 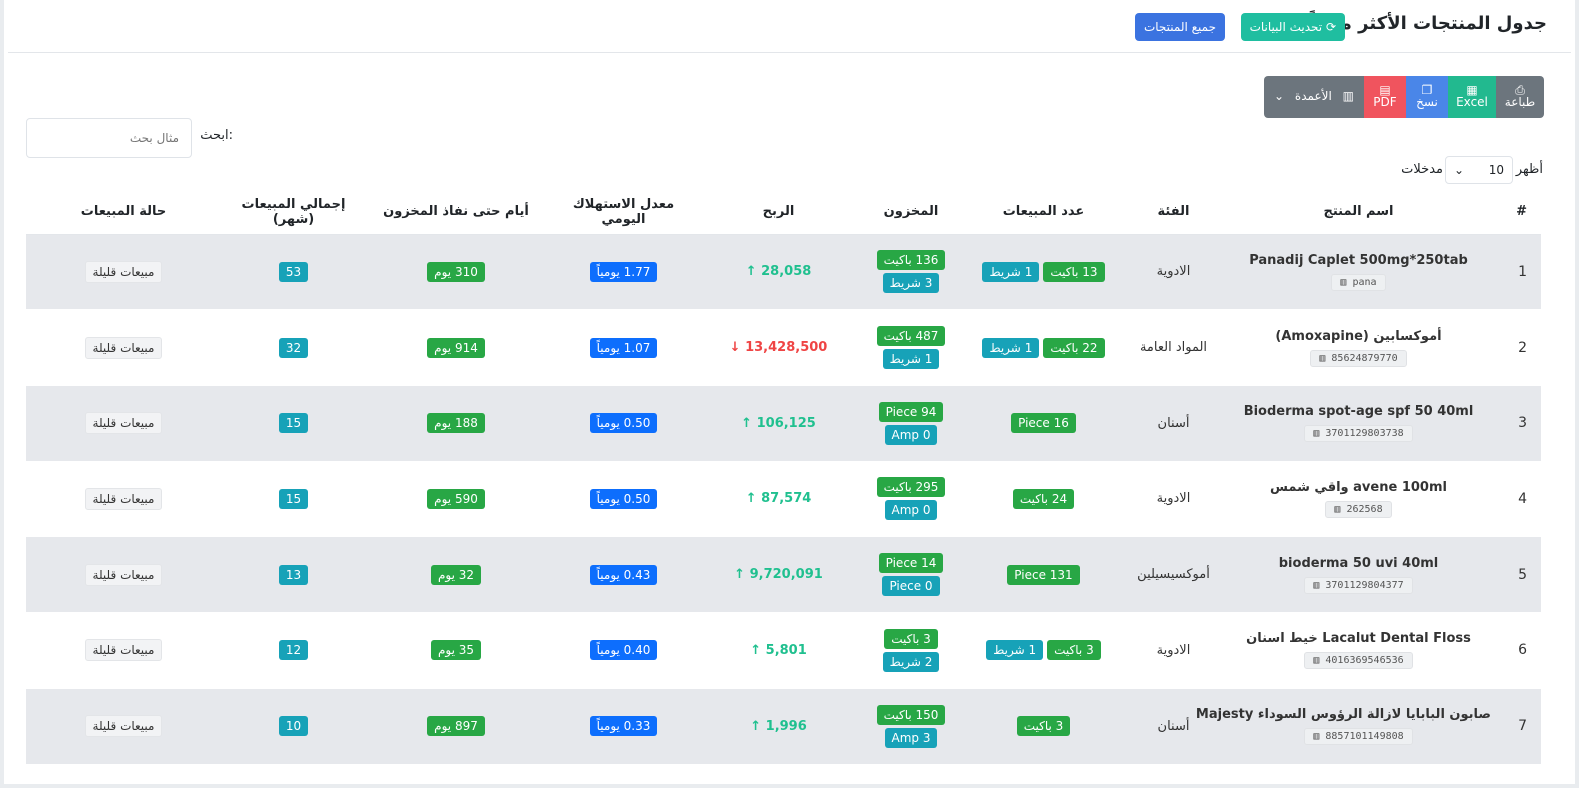 I want to click on stock-badge: 3 باكيت, so click(x=911, y=638).